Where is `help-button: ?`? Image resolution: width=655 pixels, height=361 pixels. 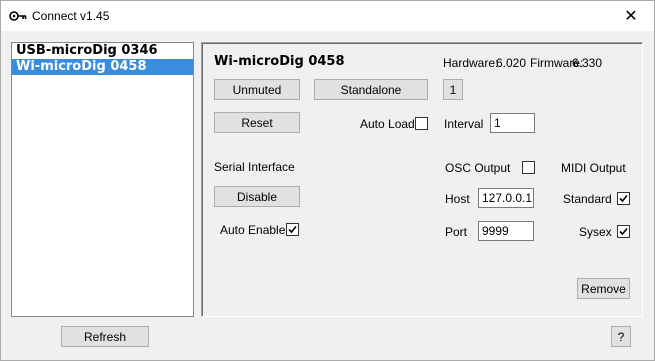
help-button: ? is located at coordinates (621, 336).